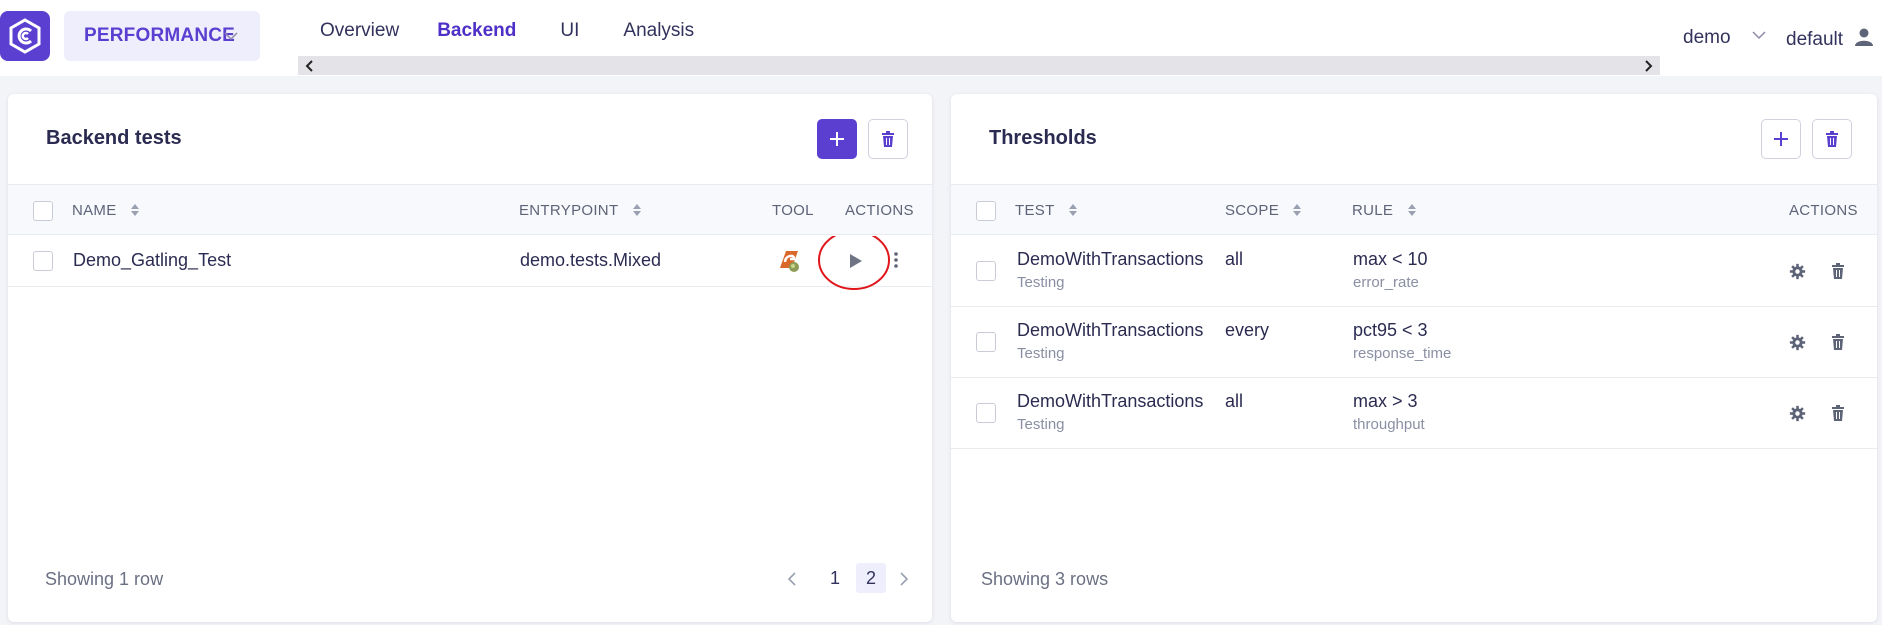  I want to click on page-1: 1, so click(835, 578).